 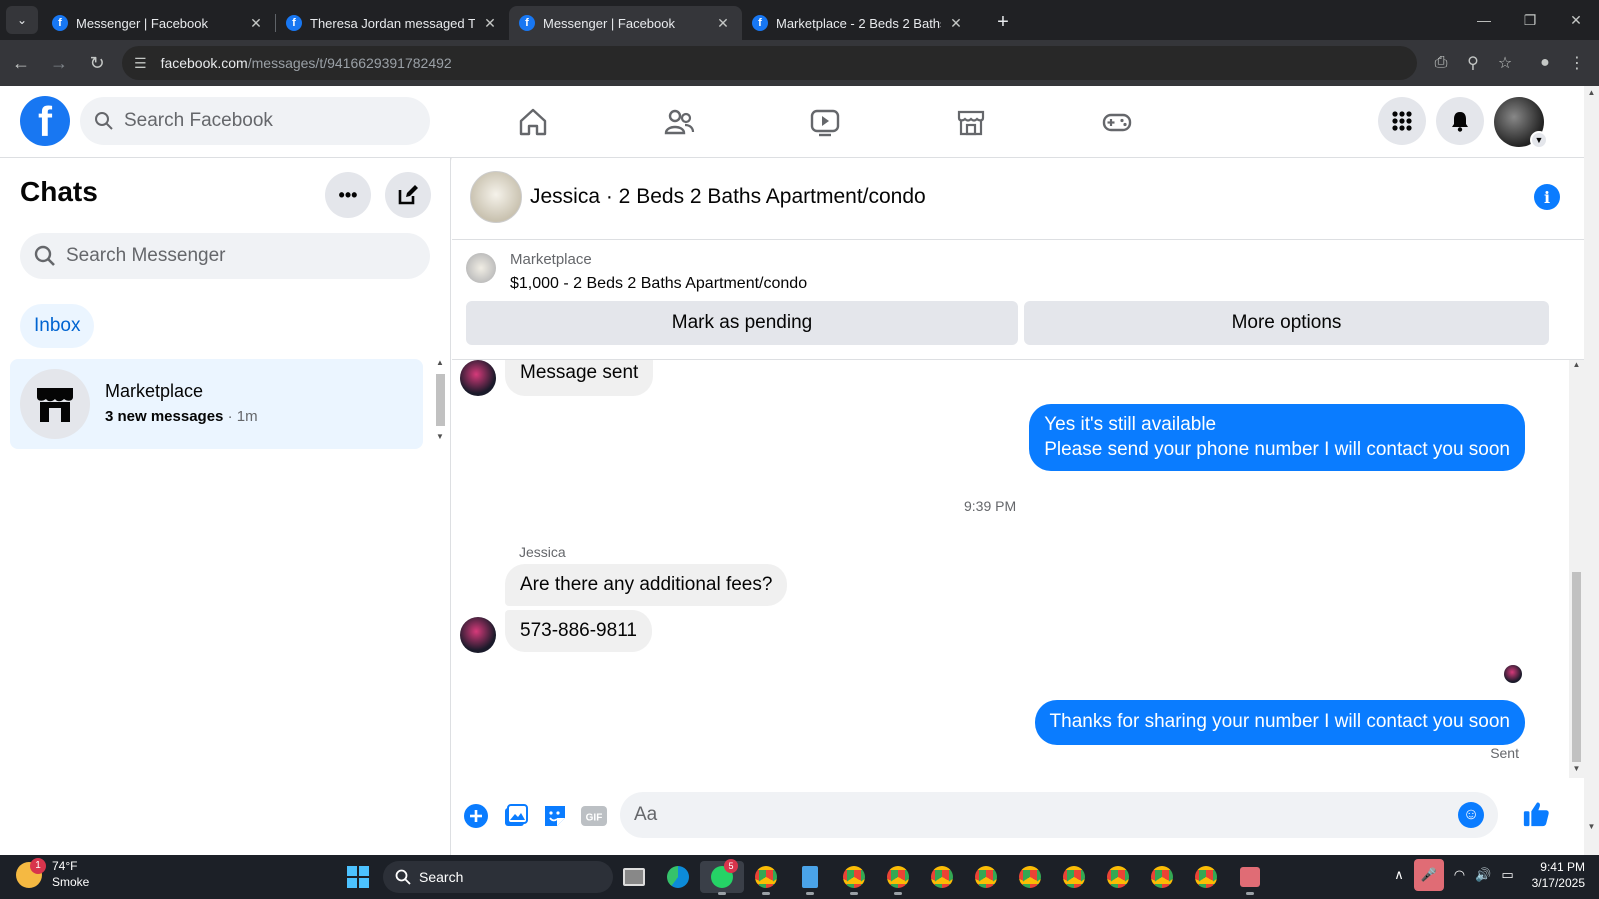 What do you see at coordinates (1536, 814) in the screenshot?
I see `thumbs-up-icon` at bounding box center [1536, 814].